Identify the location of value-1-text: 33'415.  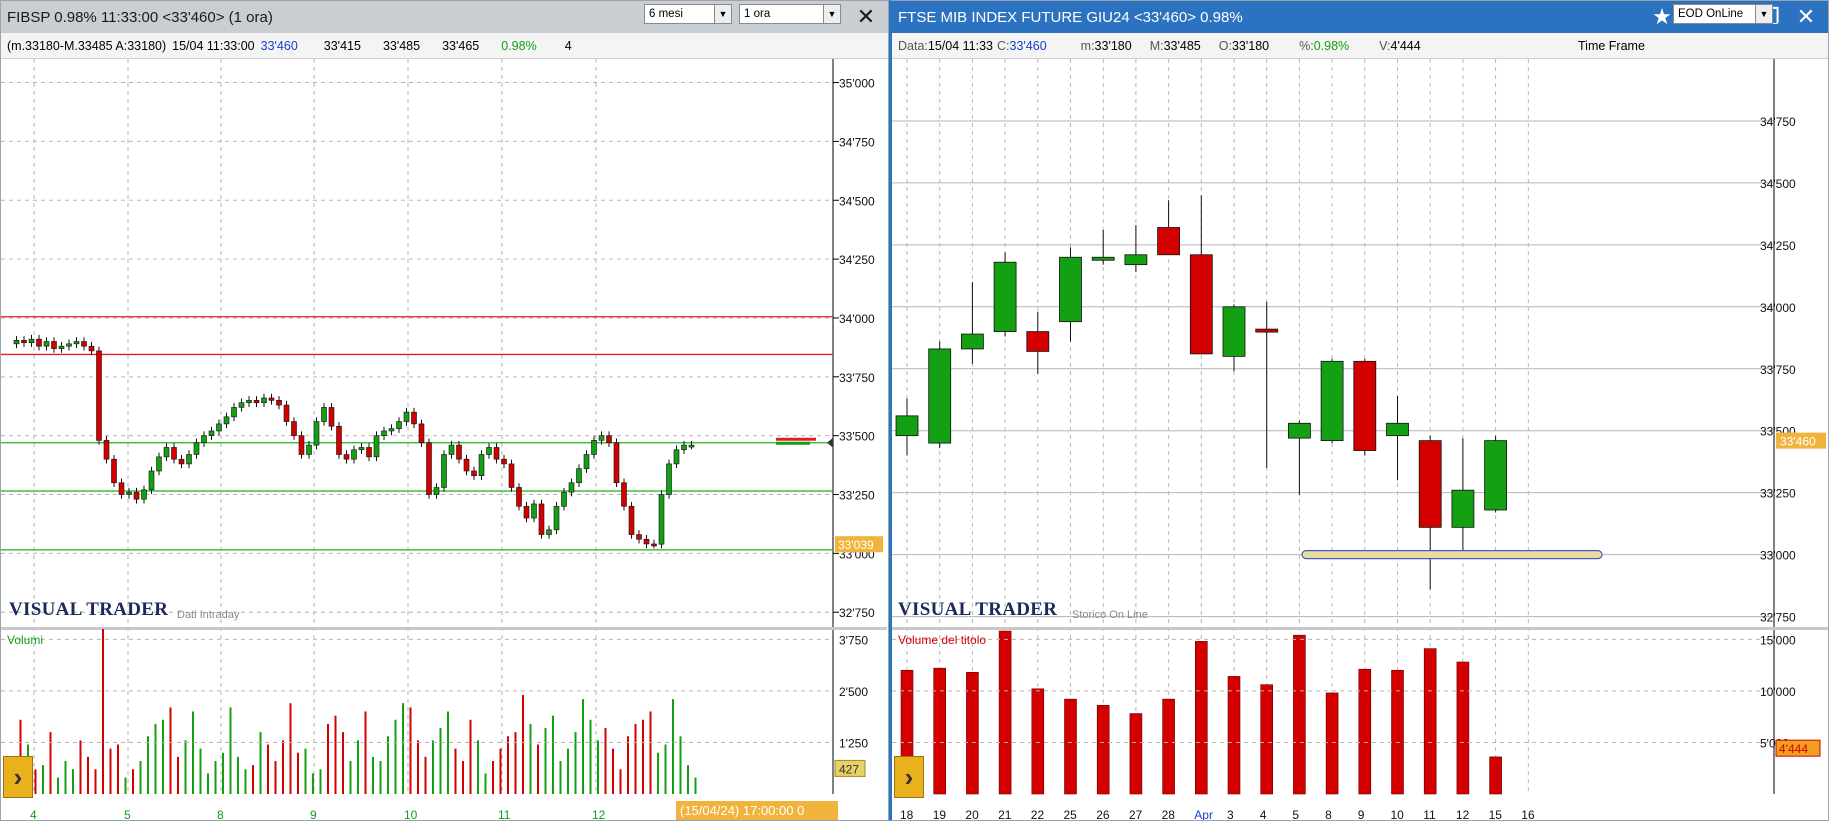
(342, 45).